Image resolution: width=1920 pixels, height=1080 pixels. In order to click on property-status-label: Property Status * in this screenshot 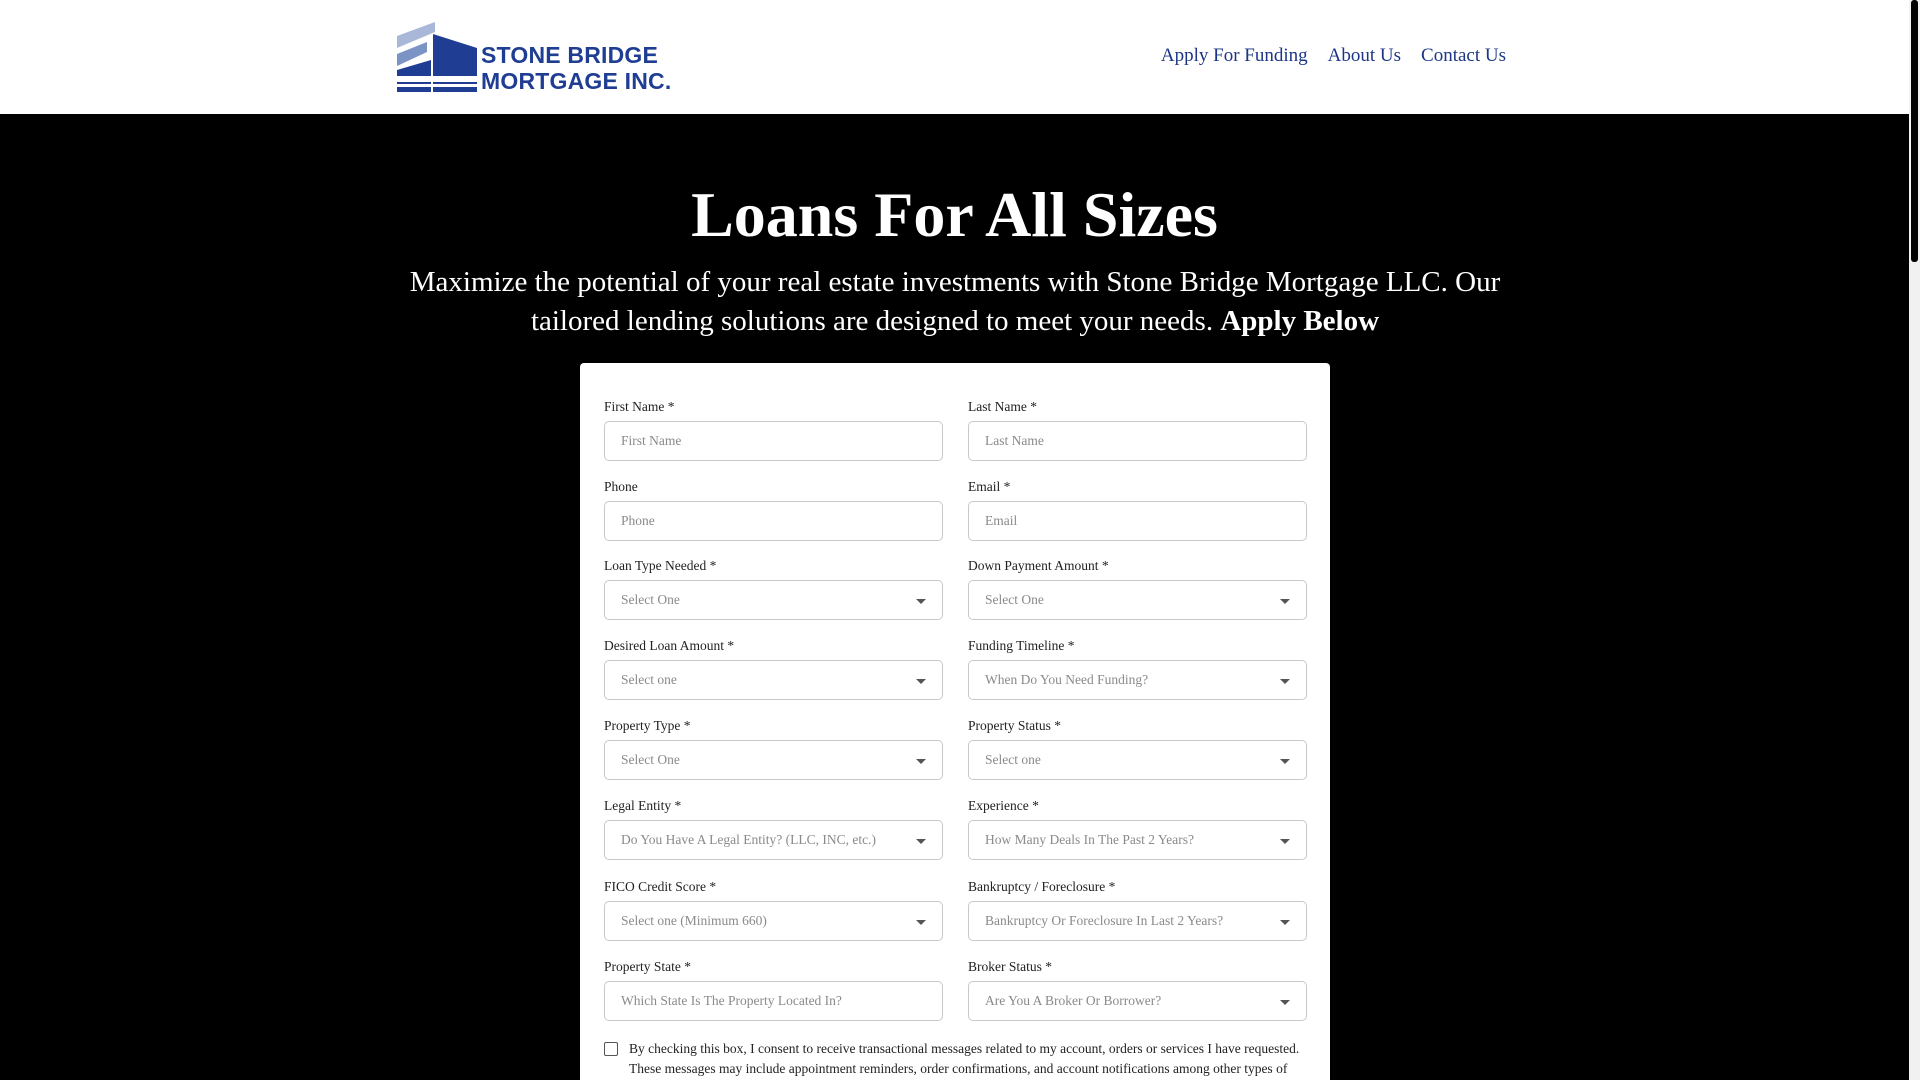, I will do `click(1014, 725)`.